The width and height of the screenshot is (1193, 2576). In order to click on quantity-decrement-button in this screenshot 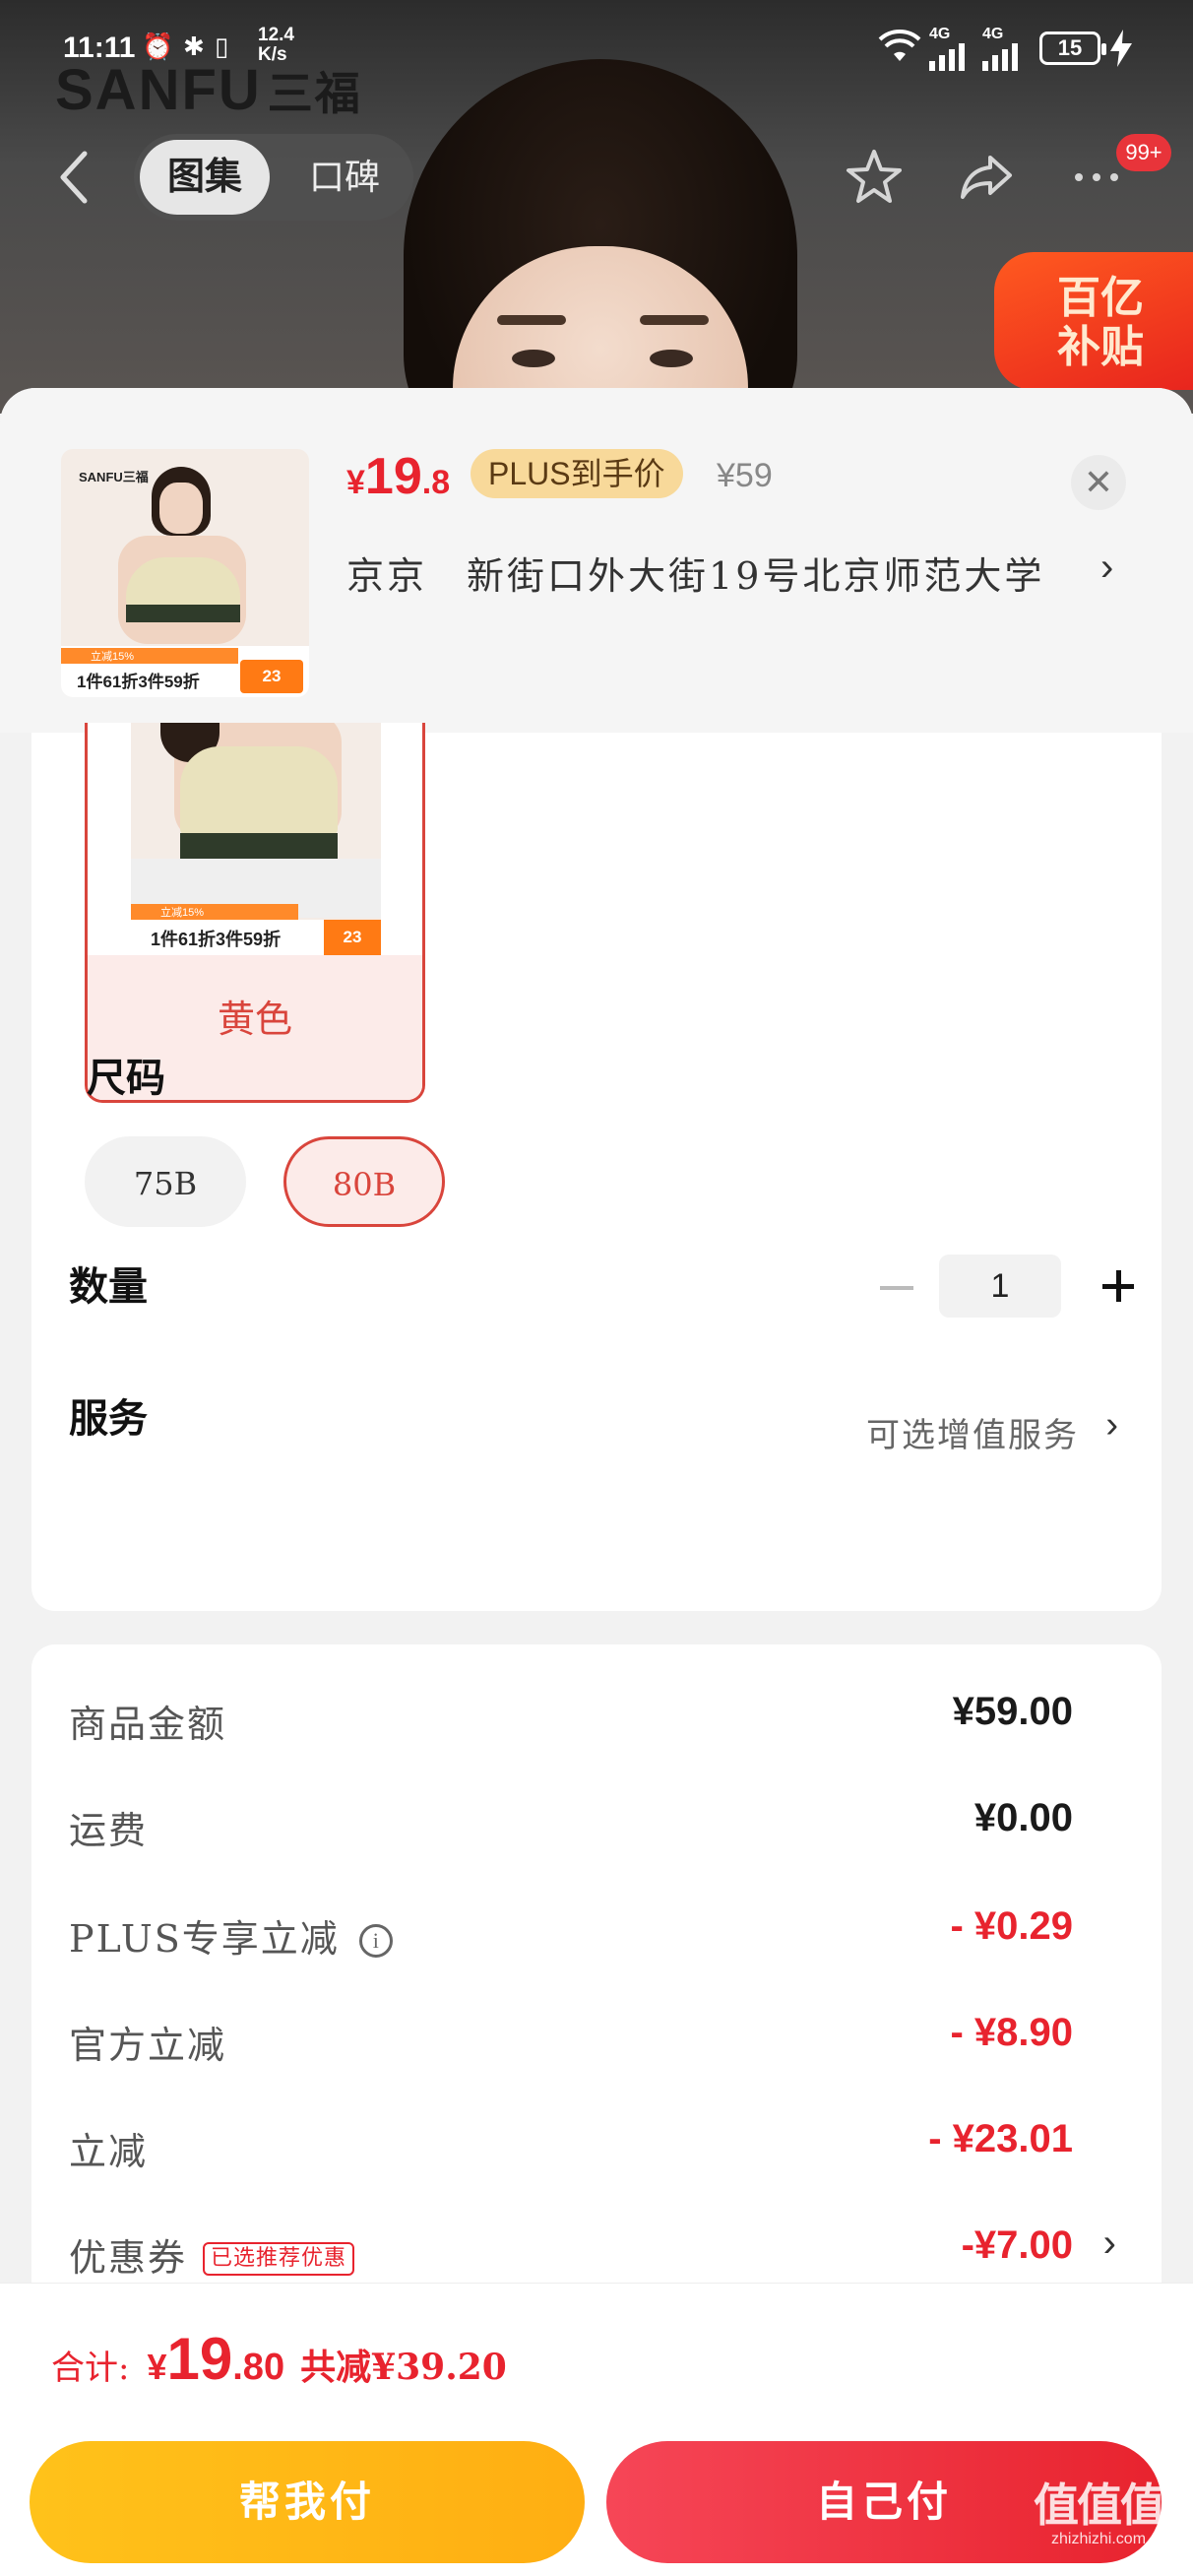, I will do `click(896, 1288)`.